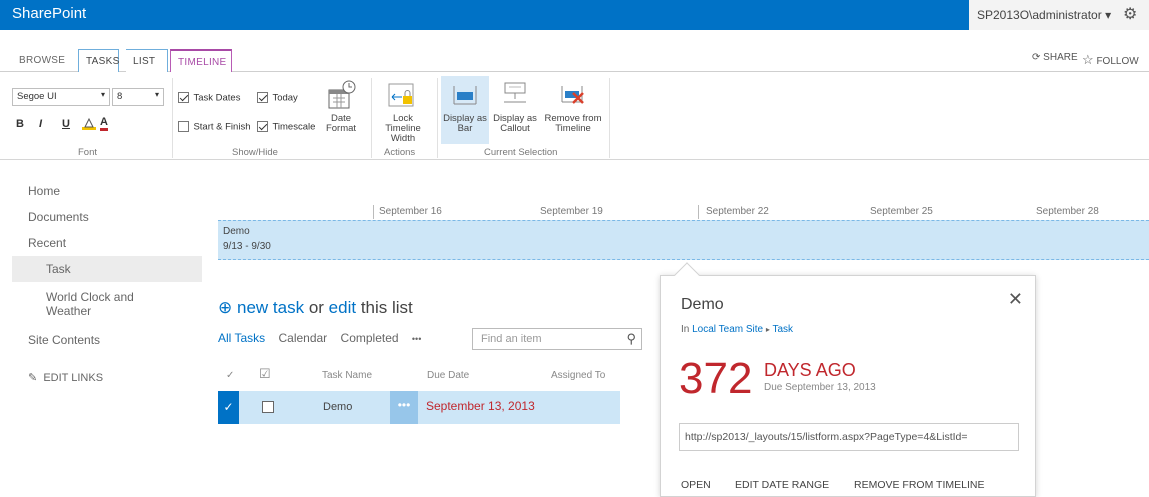  I want to click on add-circle-icon: ⊕, so click(225, 307).